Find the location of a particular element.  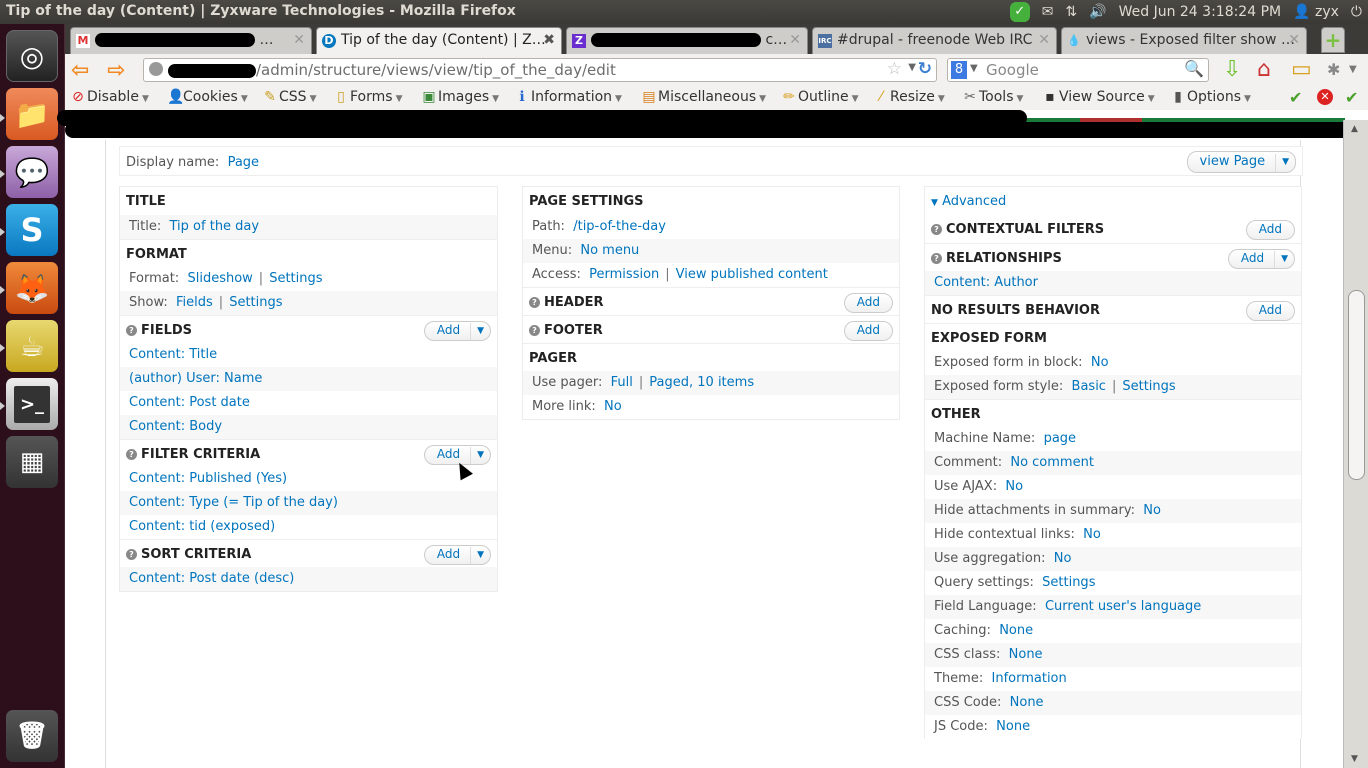

setting-value-link: No comment is located at coordinates (1052, 462).